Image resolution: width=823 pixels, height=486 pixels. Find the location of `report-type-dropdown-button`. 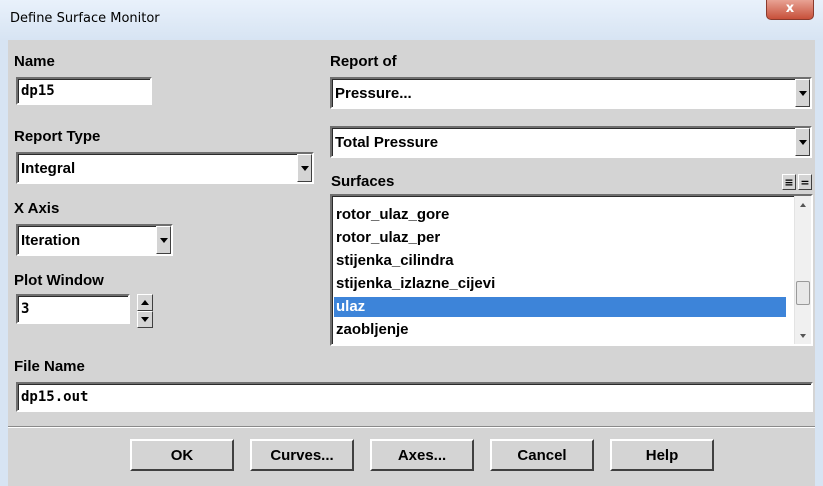

report-type-dropdown-button is located at coordinates (304, 168).